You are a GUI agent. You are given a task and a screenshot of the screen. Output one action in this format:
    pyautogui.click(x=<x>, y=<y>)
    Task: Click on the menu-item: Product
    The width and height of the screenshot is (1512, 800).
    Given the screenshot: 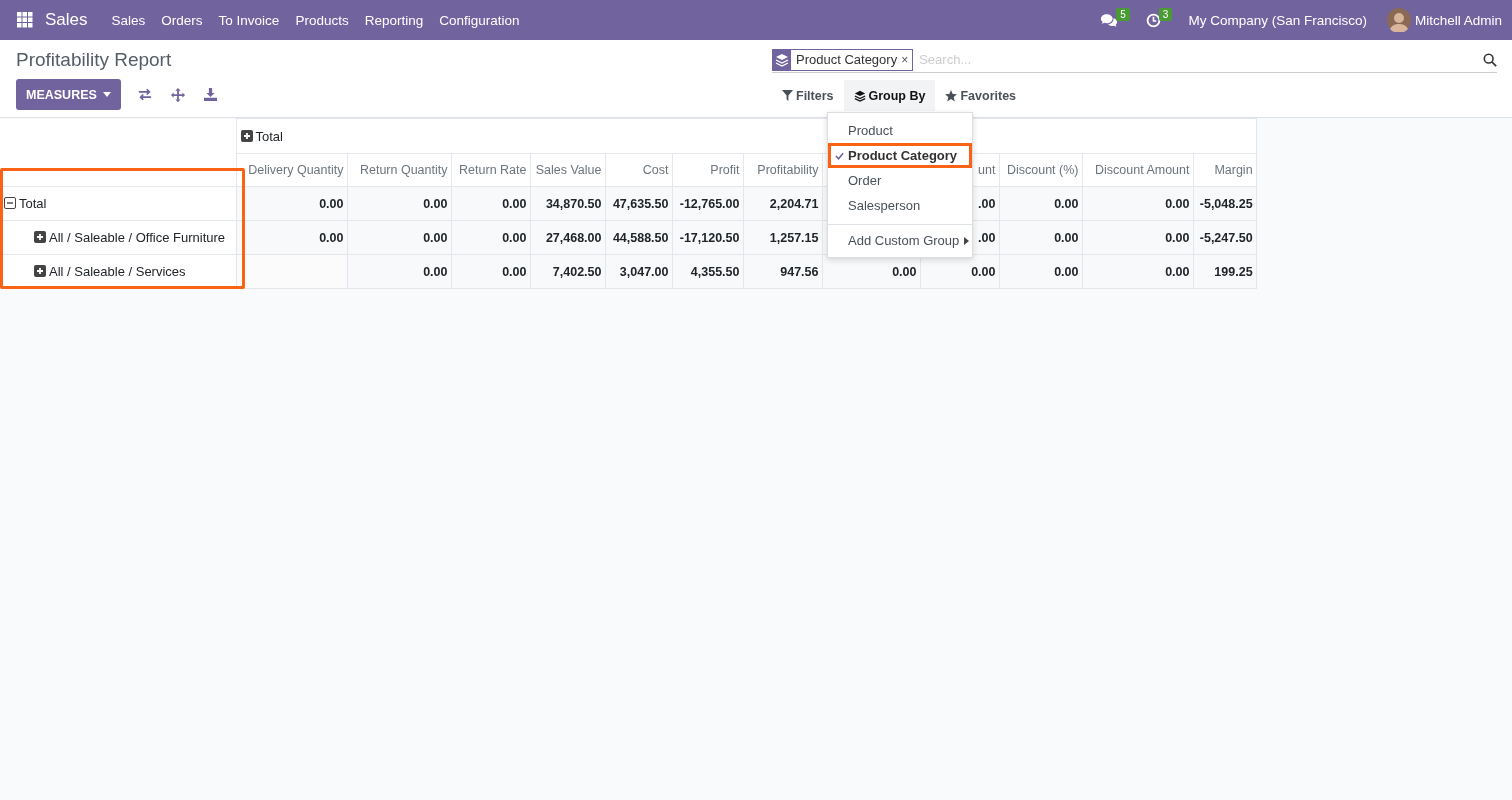 What is the action you would take?
    pyautogui.click(x=900, y=130)
    